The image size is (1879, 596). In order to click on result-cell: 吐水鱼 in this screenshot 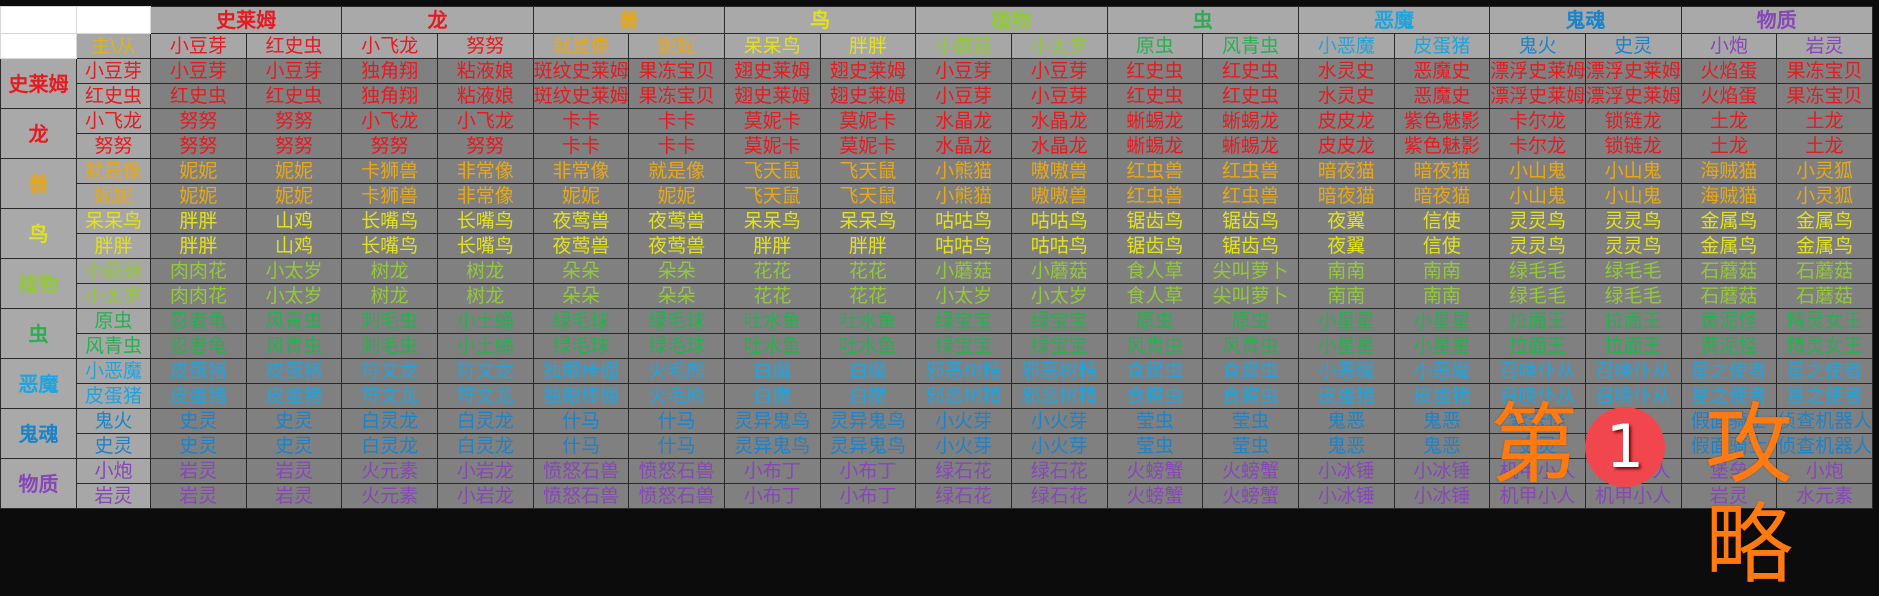, I will do `click(772, 346)`.